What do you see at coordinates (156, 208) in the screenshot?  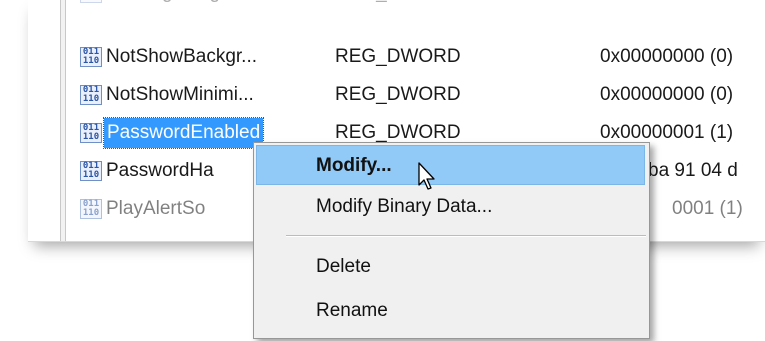 I see `value-name: PlayAlertSo` at bounding box center [156, 208].